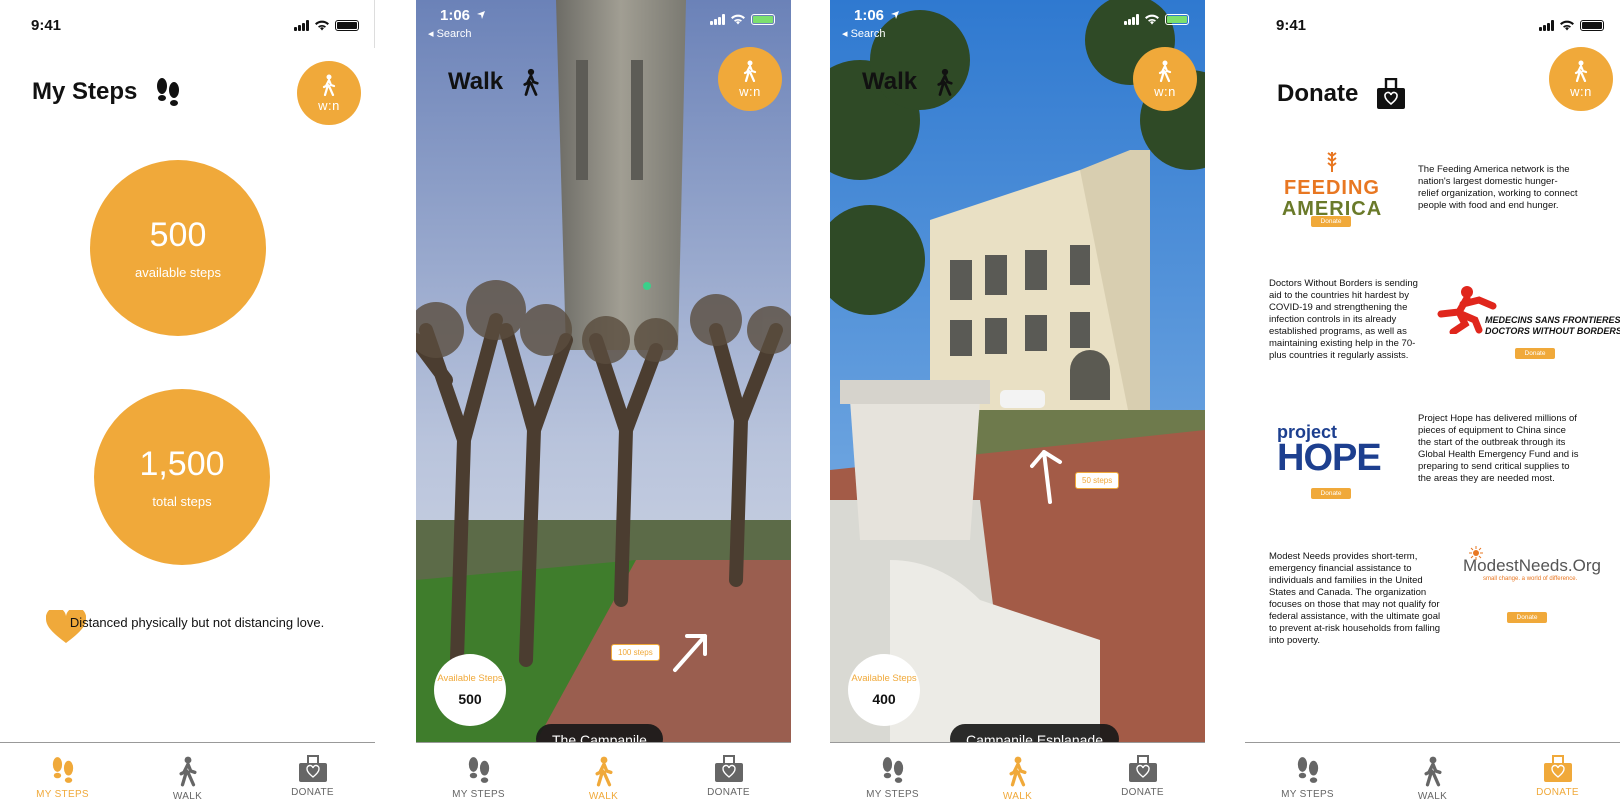 Image resolution: width=1620 pixels, height=812 pixels. Describe the element at coordinates (1530, 579) in the screenshot. I see `logo-line-2: small change. a world of difference.` at that location.